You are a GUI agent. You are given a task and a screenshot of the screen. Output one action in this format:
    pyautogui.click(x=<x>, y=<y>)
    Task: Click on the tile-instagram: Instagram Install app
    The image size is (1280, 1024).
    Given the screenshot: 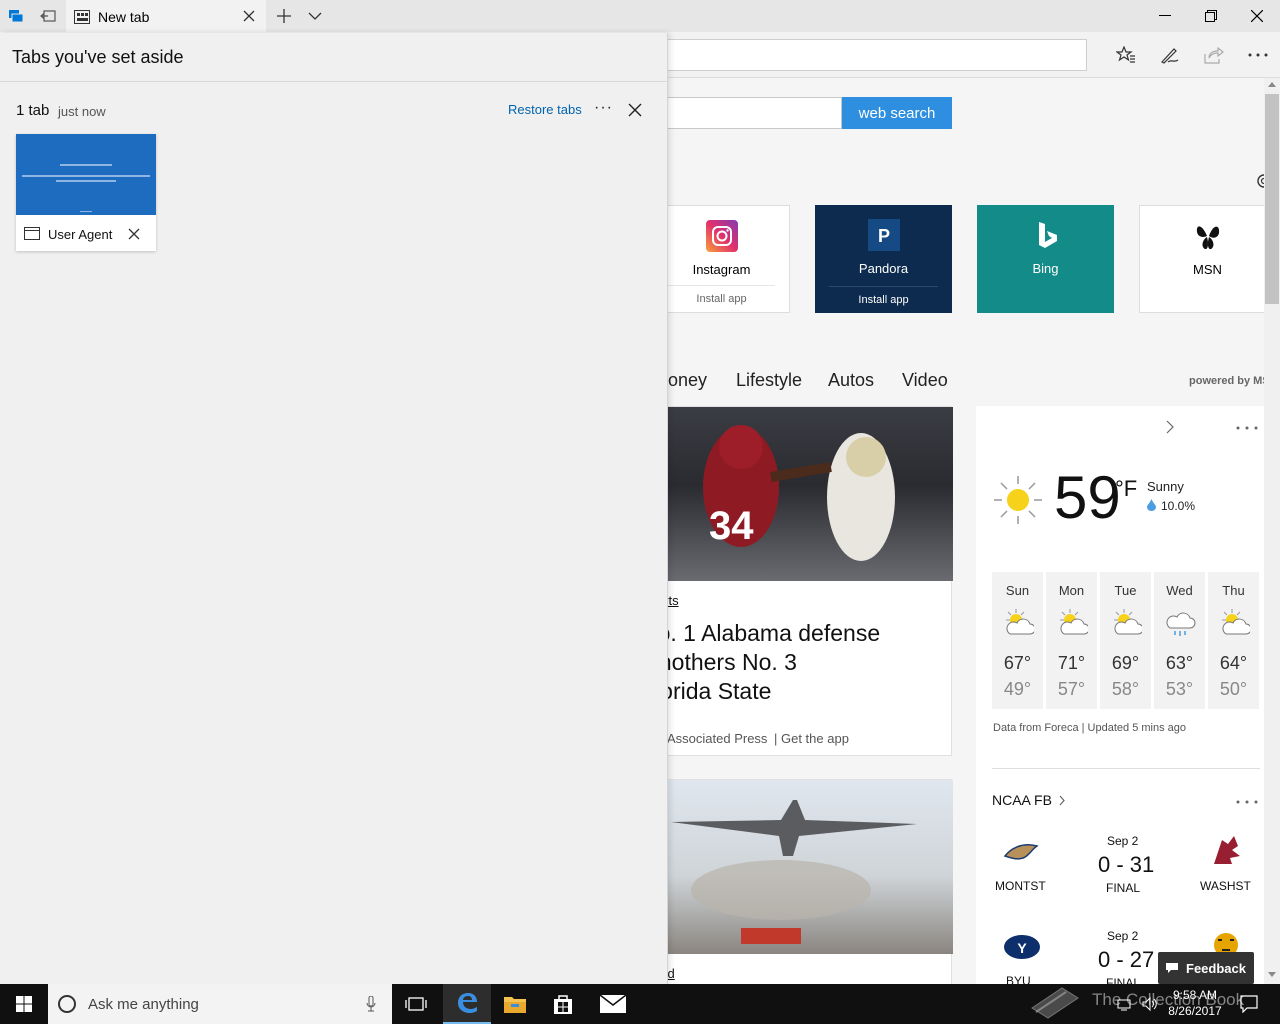 What is the action you would take?
    pyautogui.click(x=721, y=259)
    